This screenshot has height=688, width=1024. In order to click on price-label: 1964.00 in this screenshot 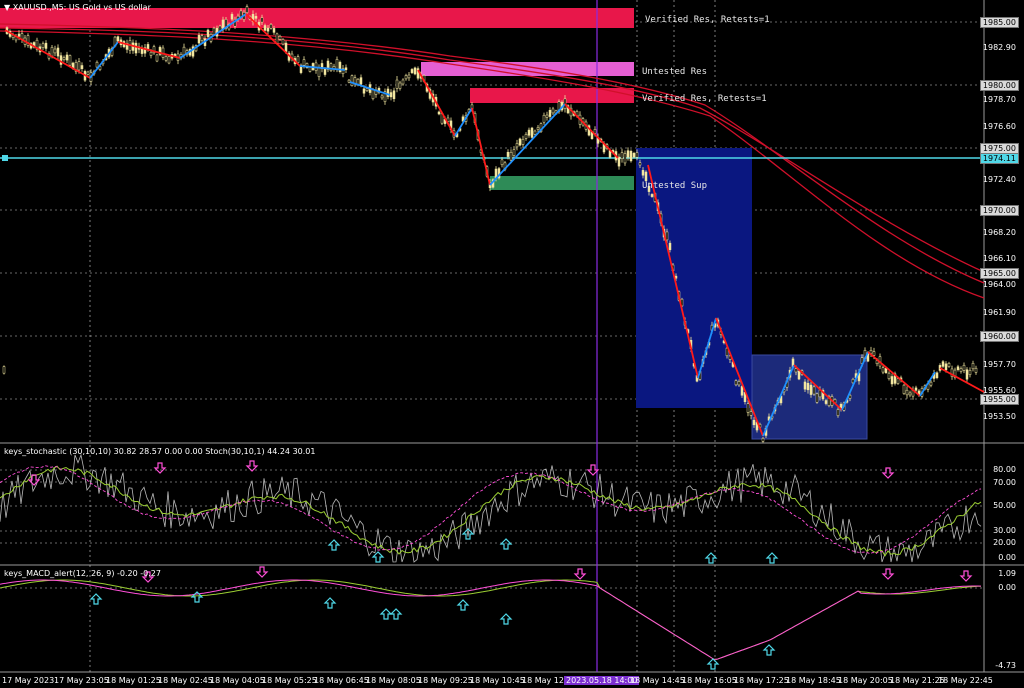, I will do `click(999, 284)`.